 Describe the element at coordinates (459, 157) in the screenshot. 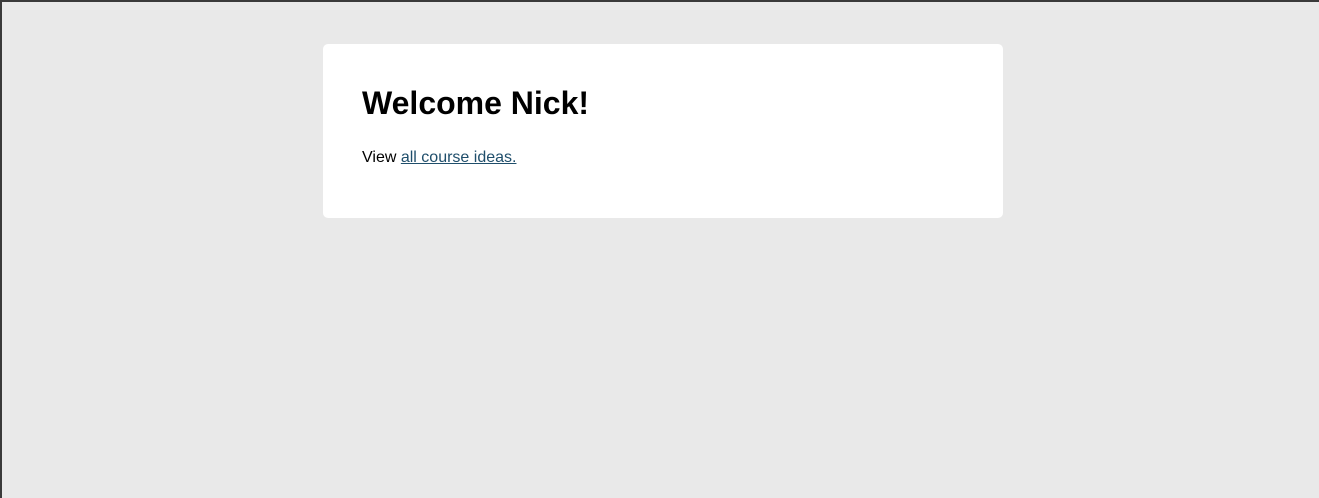

I see `all-course-ideas-link: all course ideas.` at that location.